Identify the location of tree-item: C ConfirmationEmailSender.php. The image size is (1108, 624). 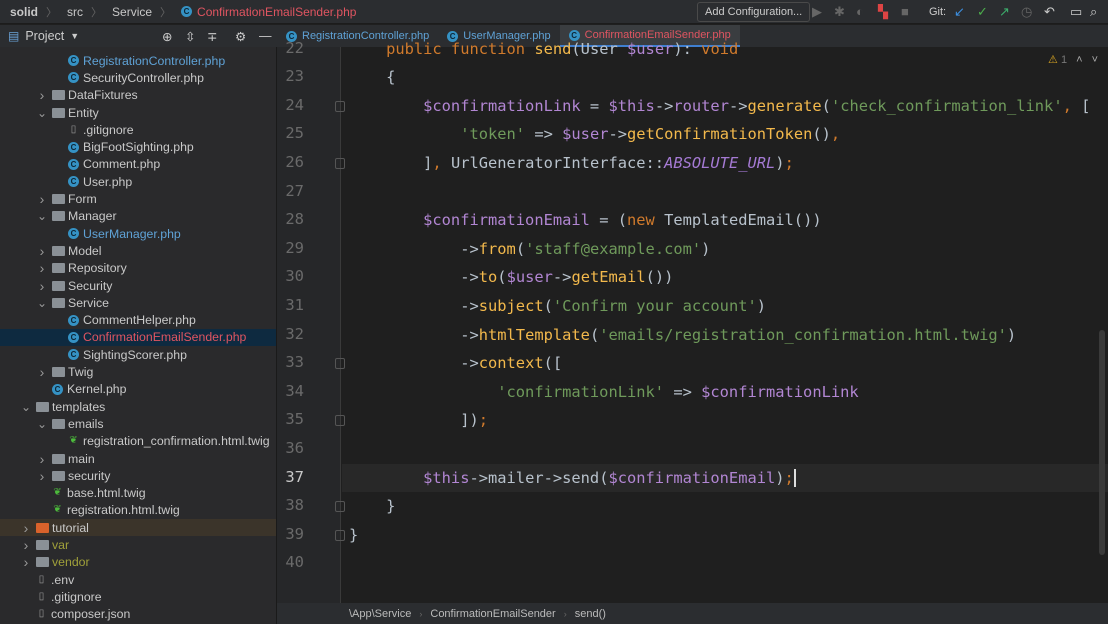
(138, 337).